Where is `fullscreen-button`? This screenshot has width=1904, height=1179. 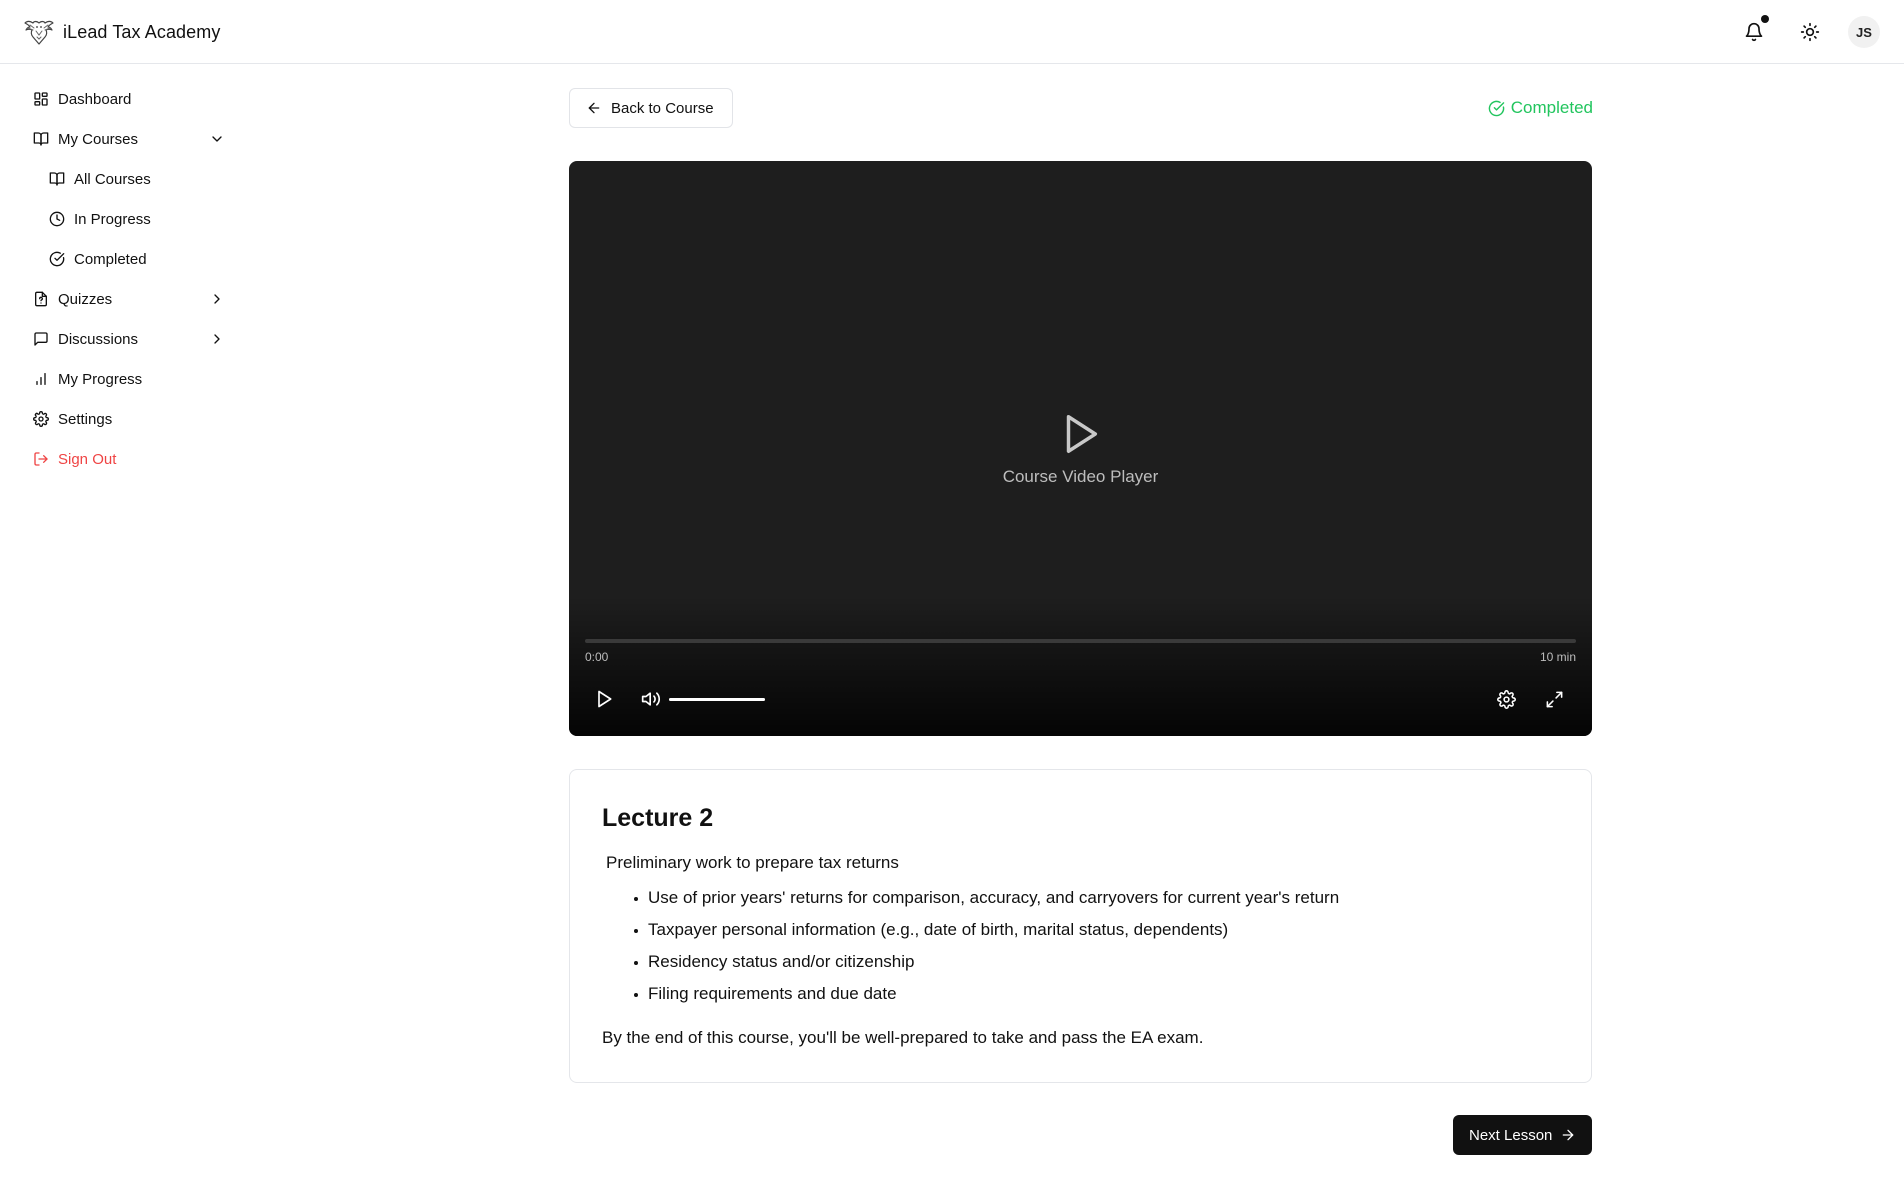 fullscreen-button is located at coordinates (1554, 699).